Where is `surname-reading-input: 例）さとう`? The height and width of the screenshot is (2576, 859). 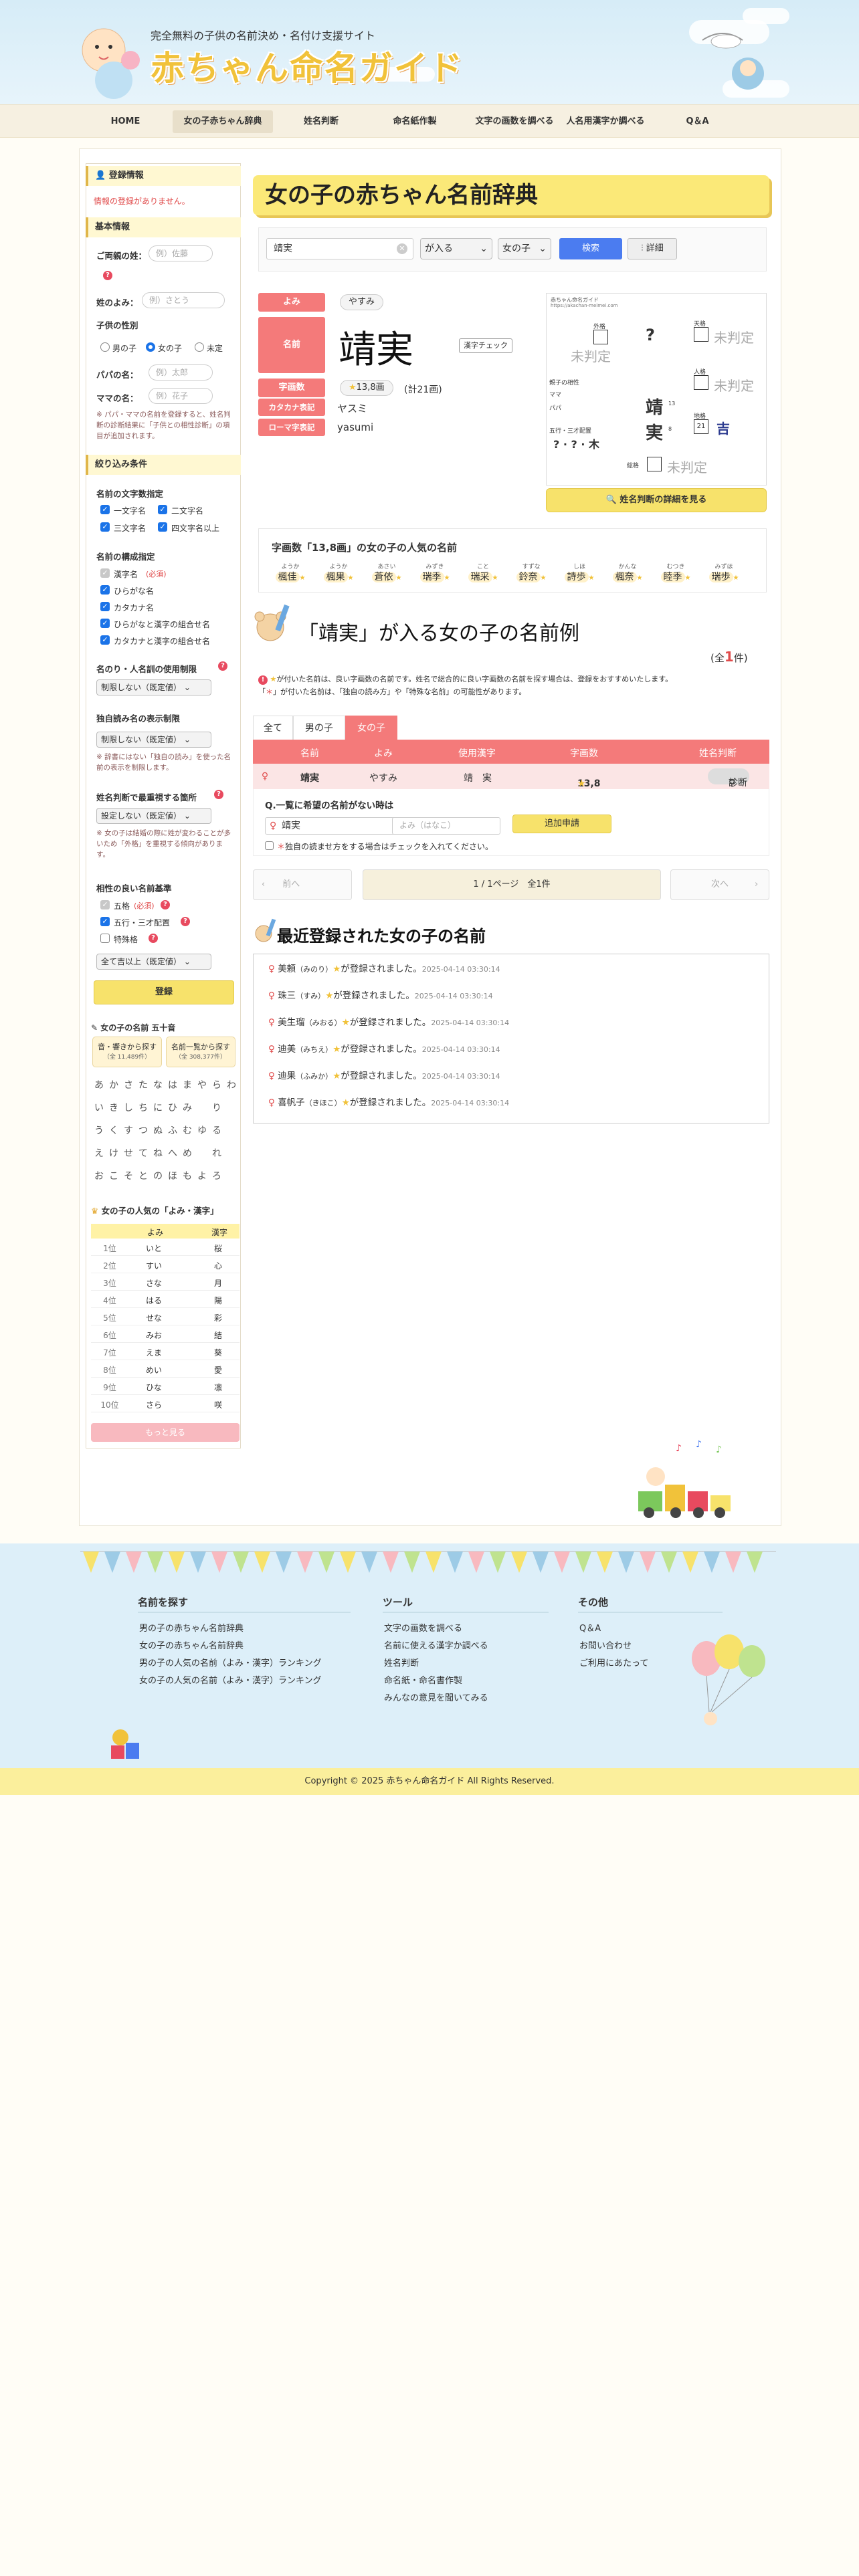
surname-reading-input: 例）さとう is located at coordinates (183, 300).